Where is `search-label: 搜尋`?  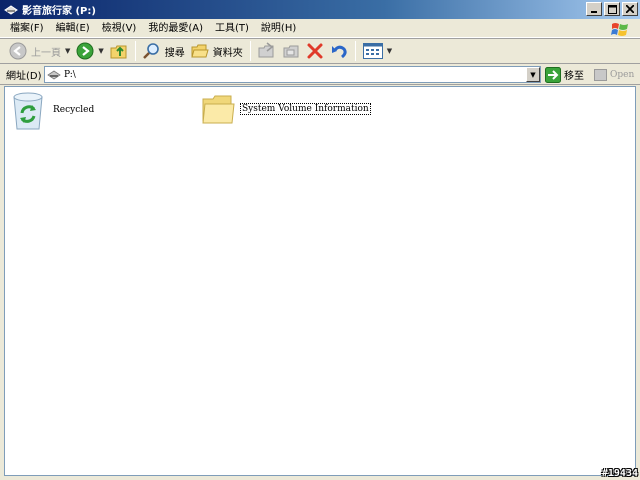 search-label: 搜尋 is located at coordinates (174, 53).